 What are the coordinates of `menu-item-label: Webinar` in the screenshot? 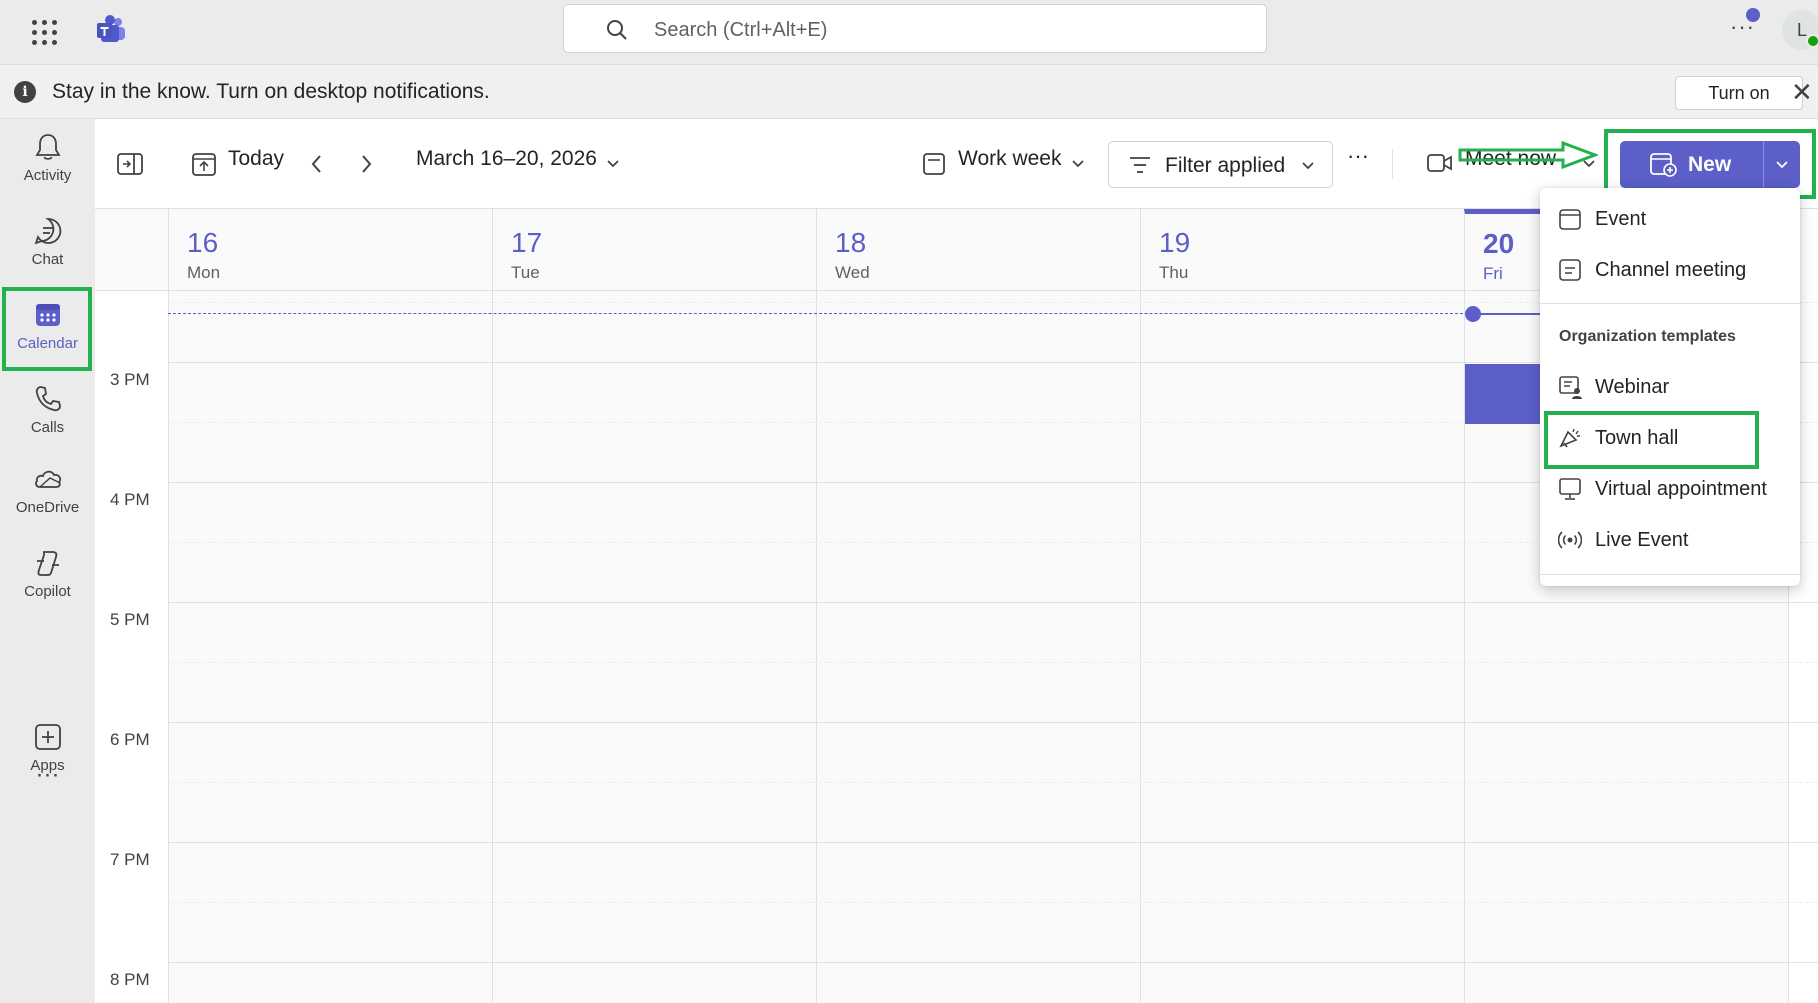 It's located at (1632, 387).